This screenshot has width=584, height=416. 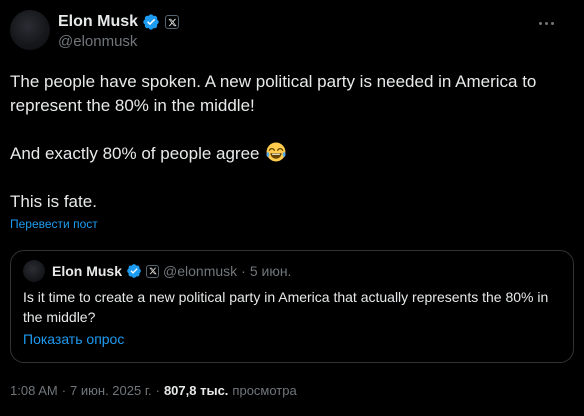 What do you see at coordinates (54, 224) in the screenshot?
I see `translate-post-link: Перевести пост` at bounding box center [54, 224].